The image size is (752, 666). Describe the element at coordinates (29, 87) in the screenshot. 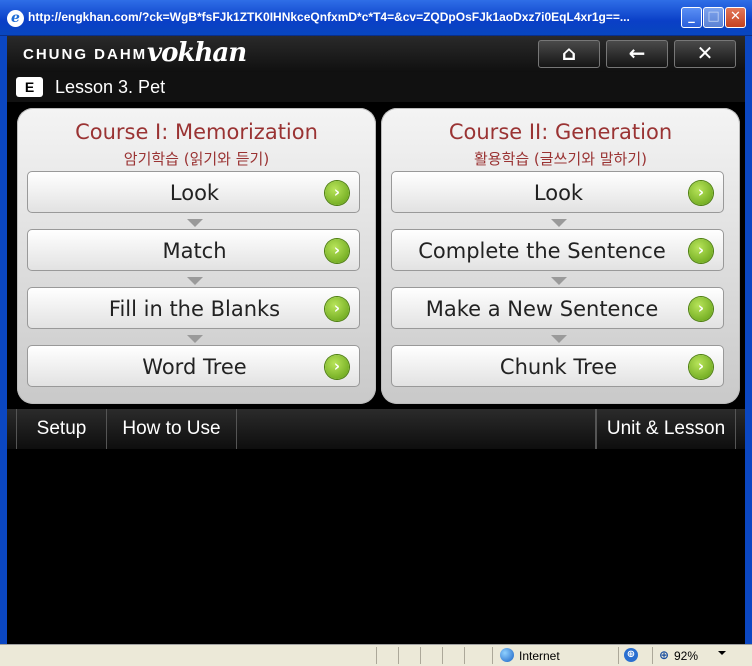

I see `lesson-level-badge: E` at that location.